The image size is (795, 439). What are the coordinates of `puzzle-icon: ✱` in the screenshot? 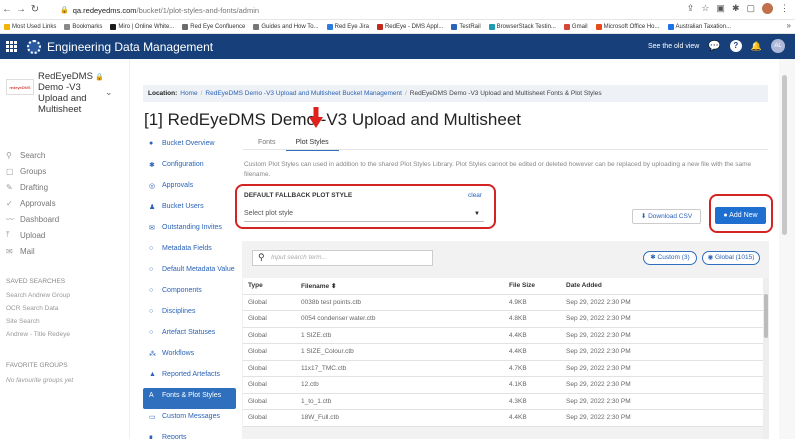 It's located at (736, 8).